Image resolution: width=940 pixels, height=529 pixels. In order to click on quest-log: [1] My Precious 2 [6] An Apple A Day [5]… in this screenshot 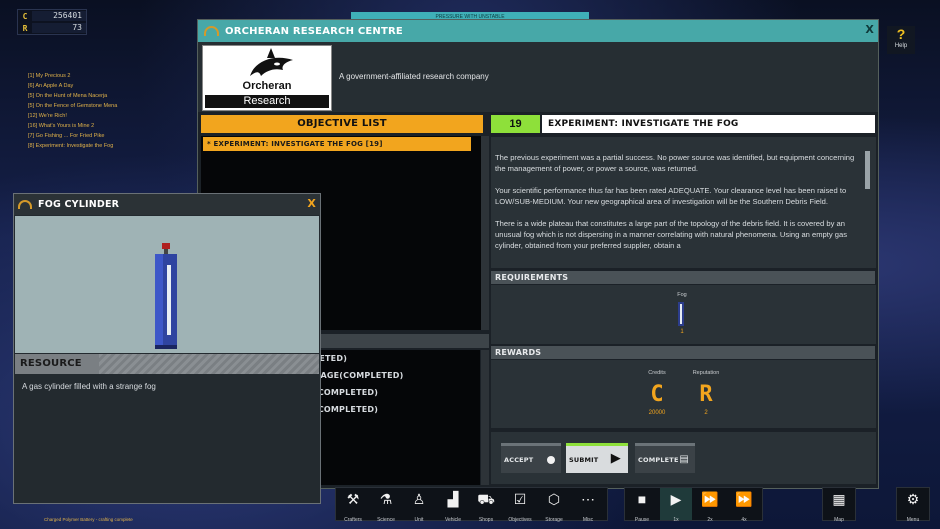, I will do `click(72, 111)`.